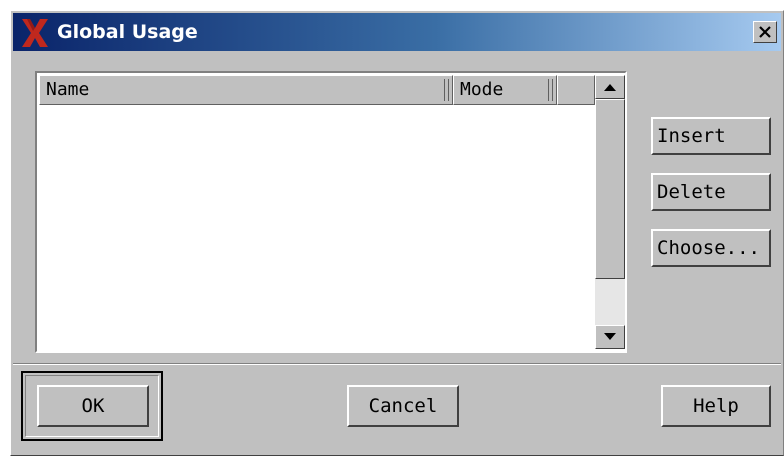 The height and width of the screenshot is (456, 784). Describe the element at coordinates (482, 89) in the screenshot. I see `column-header-mode-label: Mode` at that location.